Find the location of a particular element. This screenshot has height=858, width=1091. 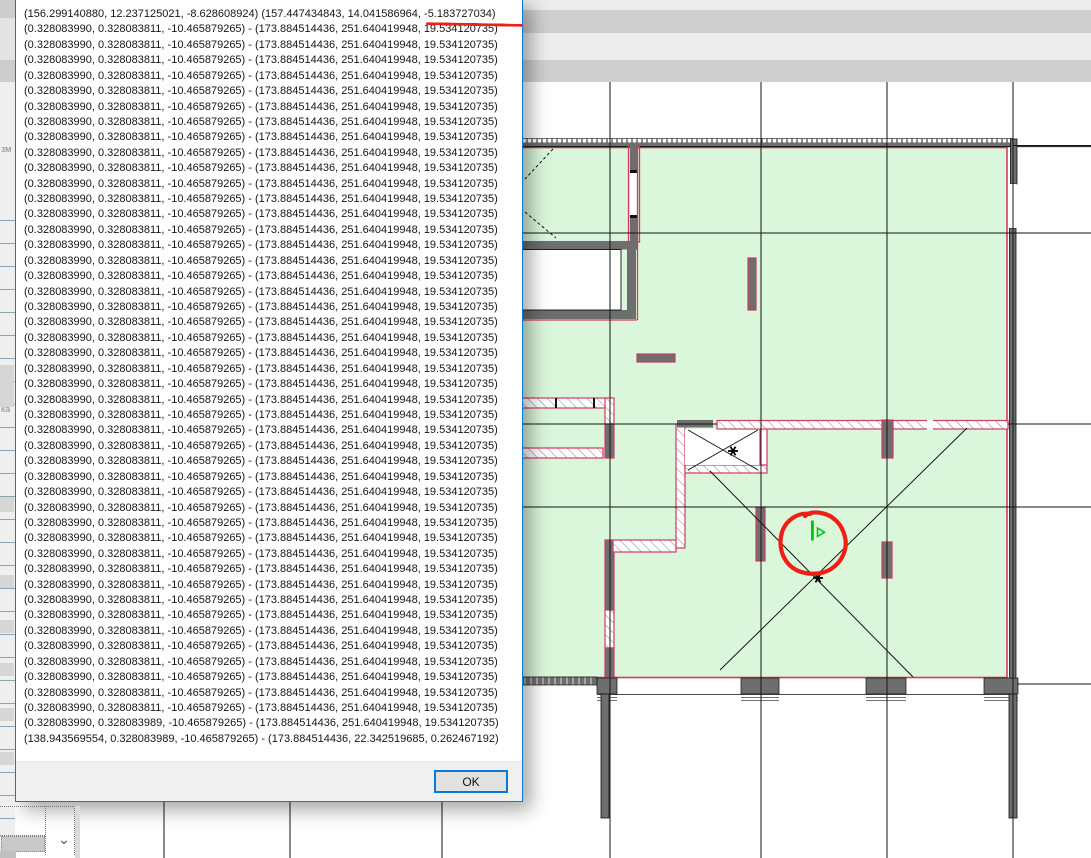

panel-edge is located at coordinates (77, 832).